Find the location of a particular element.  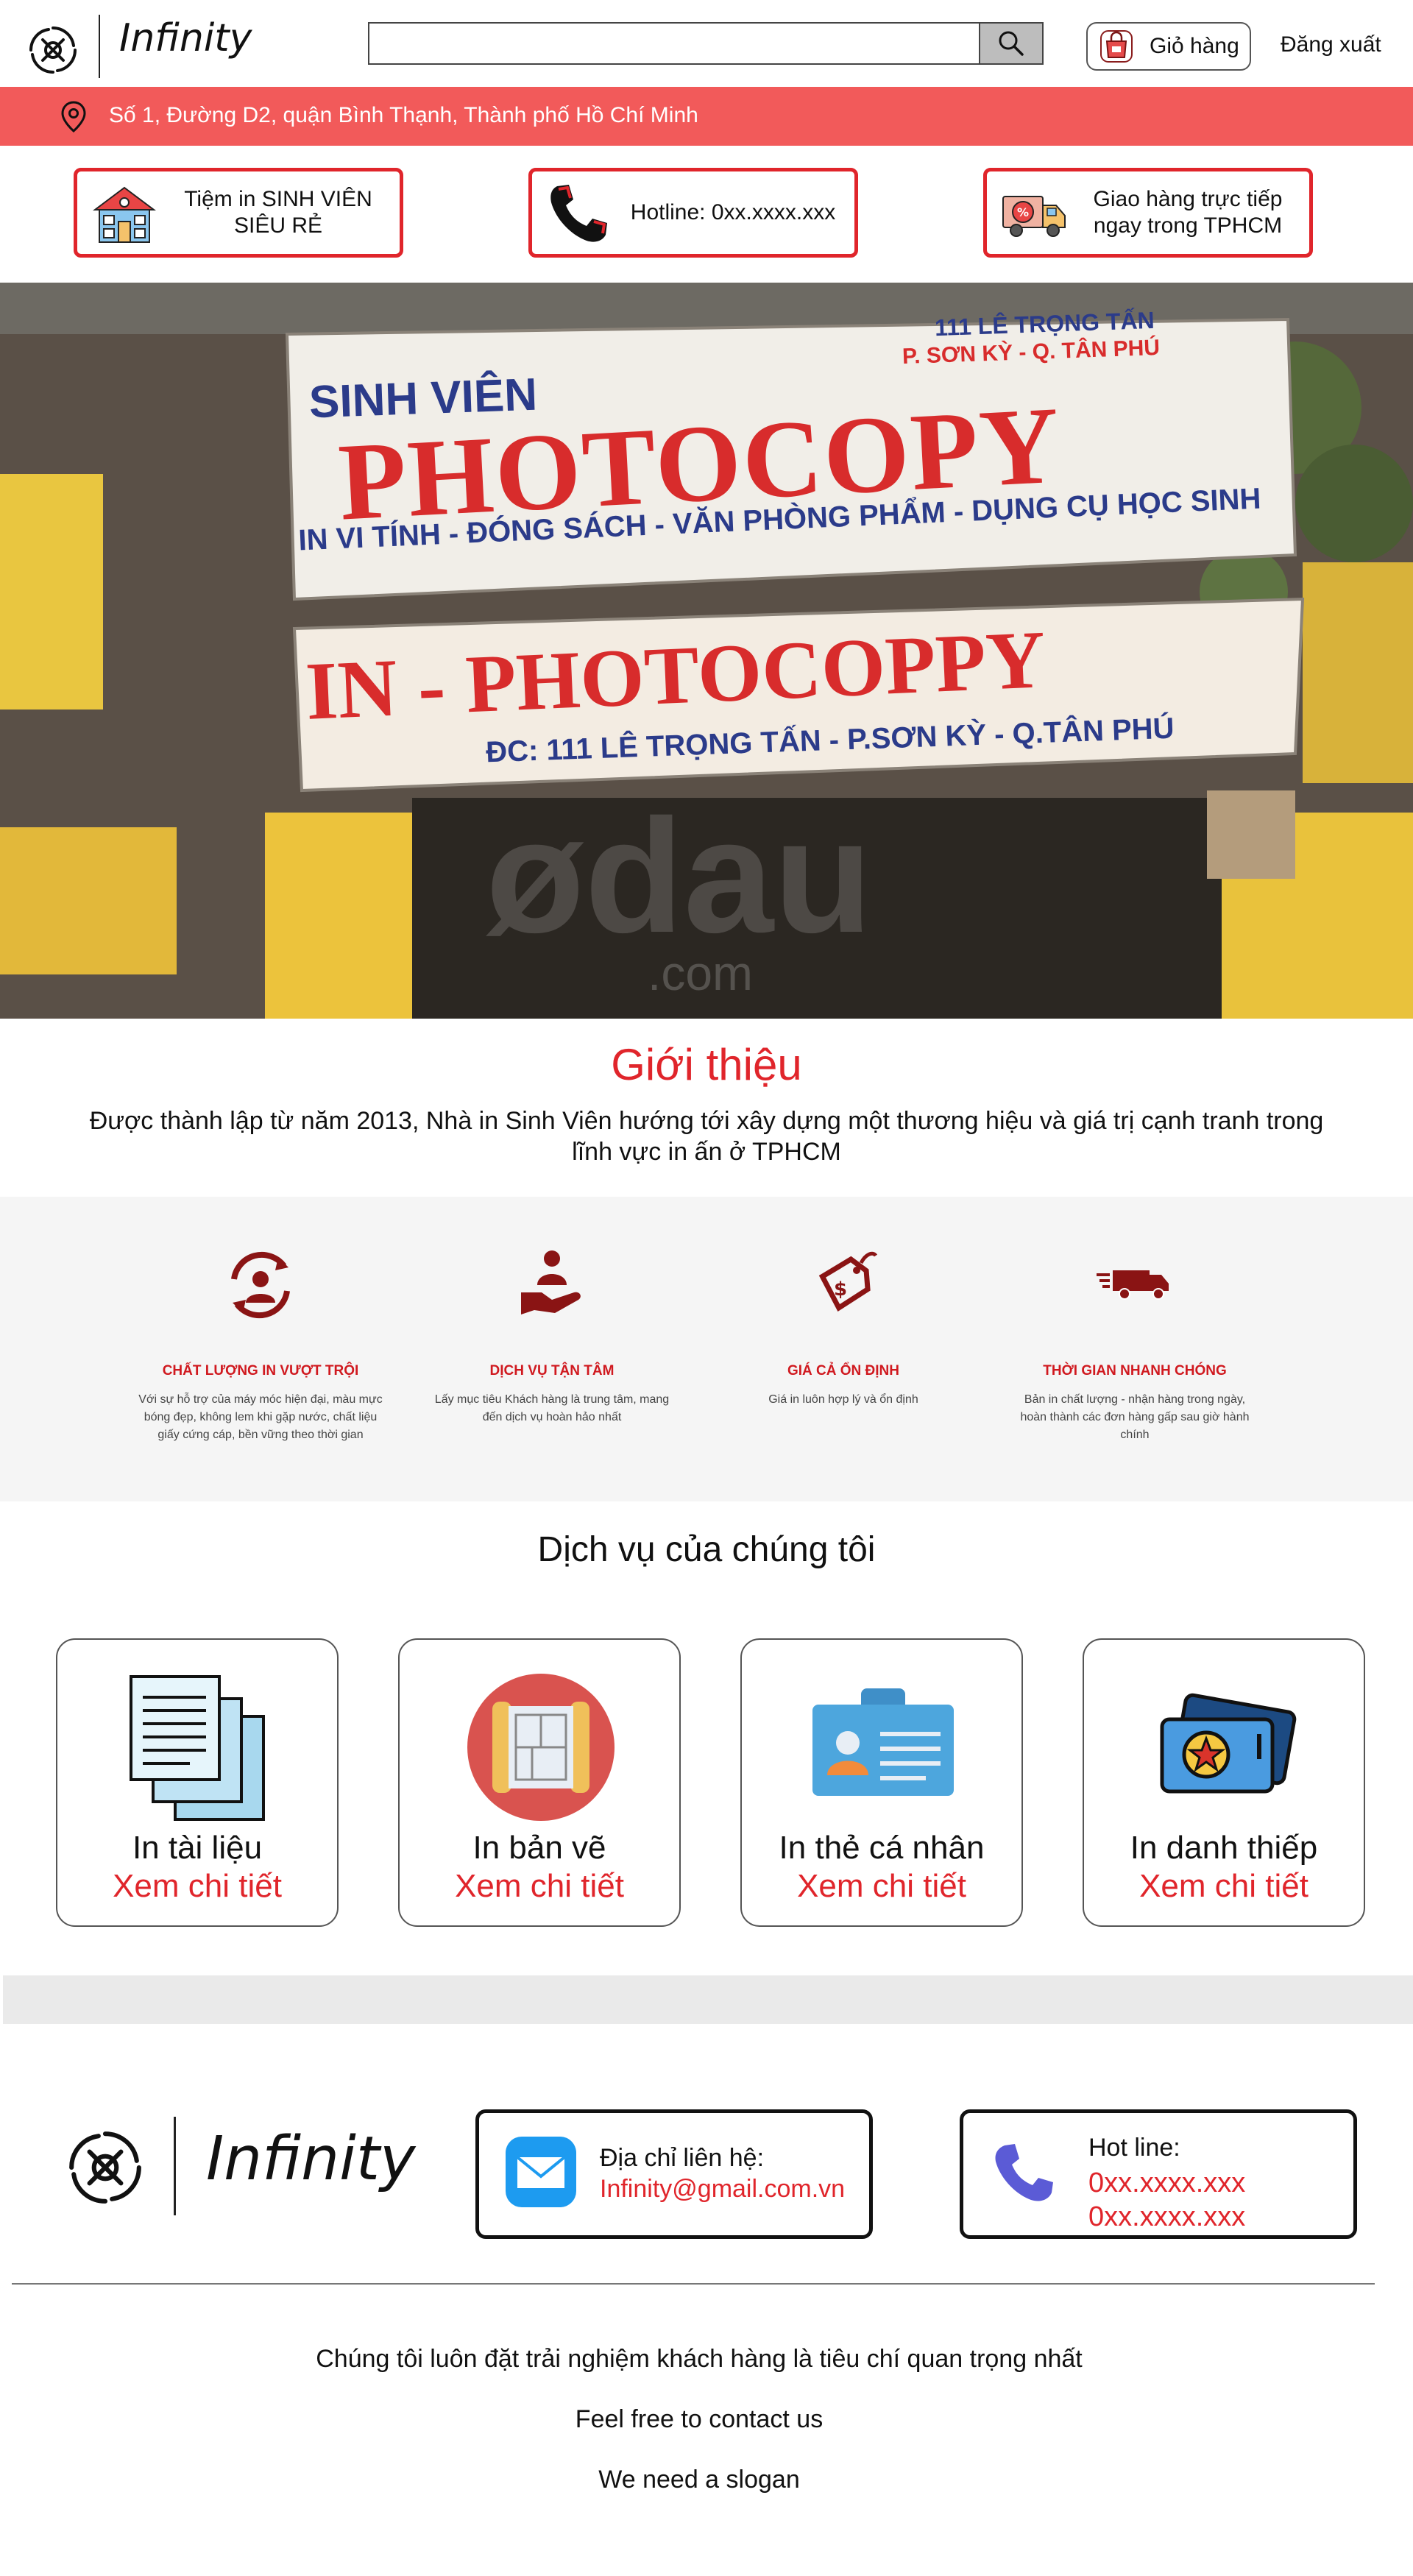

footer-line: Feel free to contact us is located at coordinates (699, 2419).